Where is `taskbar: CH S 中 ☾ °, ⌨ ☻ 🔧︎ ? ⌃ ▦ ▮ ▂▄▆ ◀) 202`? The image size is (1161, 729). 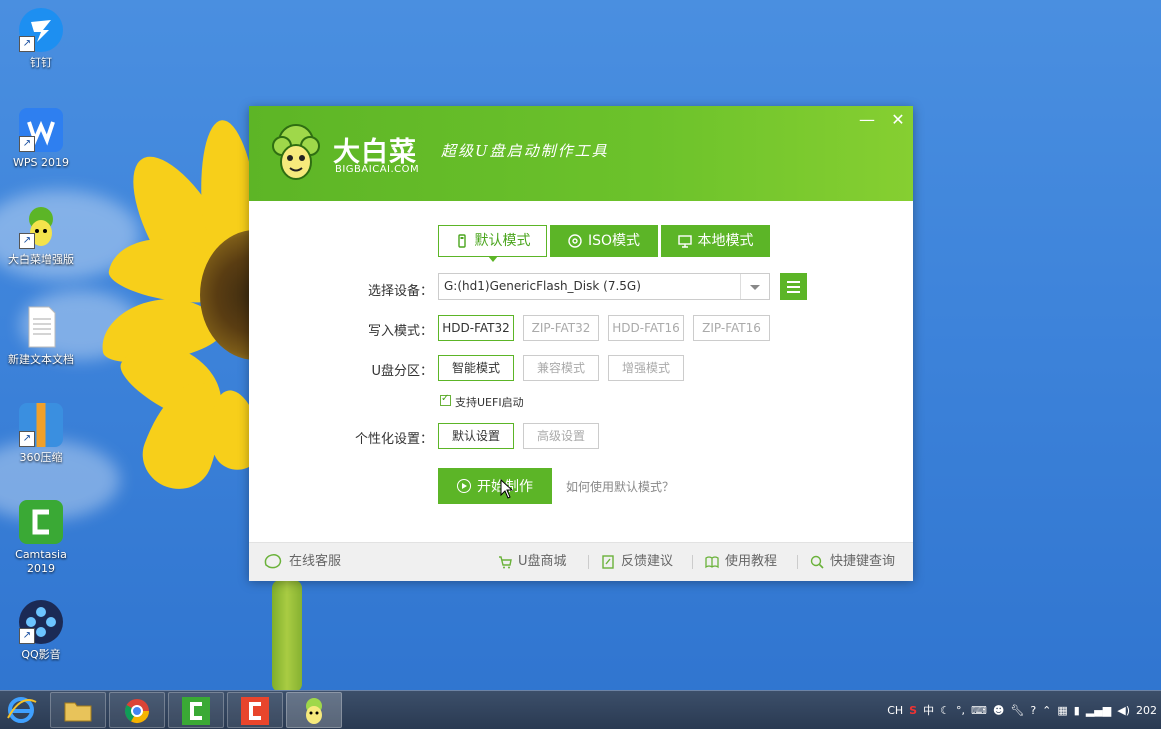
taskbar: CH S 中 ☾ °, ⌨ ☻ 🔧︎ ? ⌃ ▦ ▮ ▂▄▆ ◀) 202 is located at coordinates (580, 709).